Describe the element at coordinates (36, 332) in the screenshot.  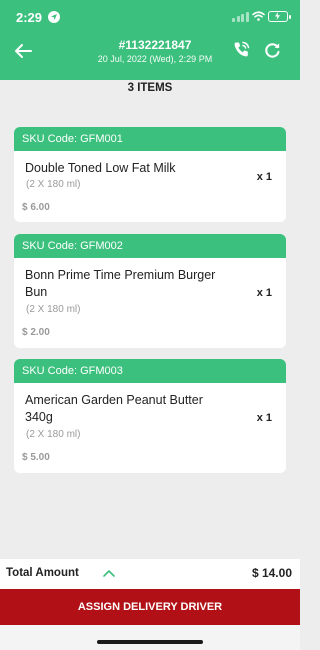
I see `item-price: $ 2.00` at that location.